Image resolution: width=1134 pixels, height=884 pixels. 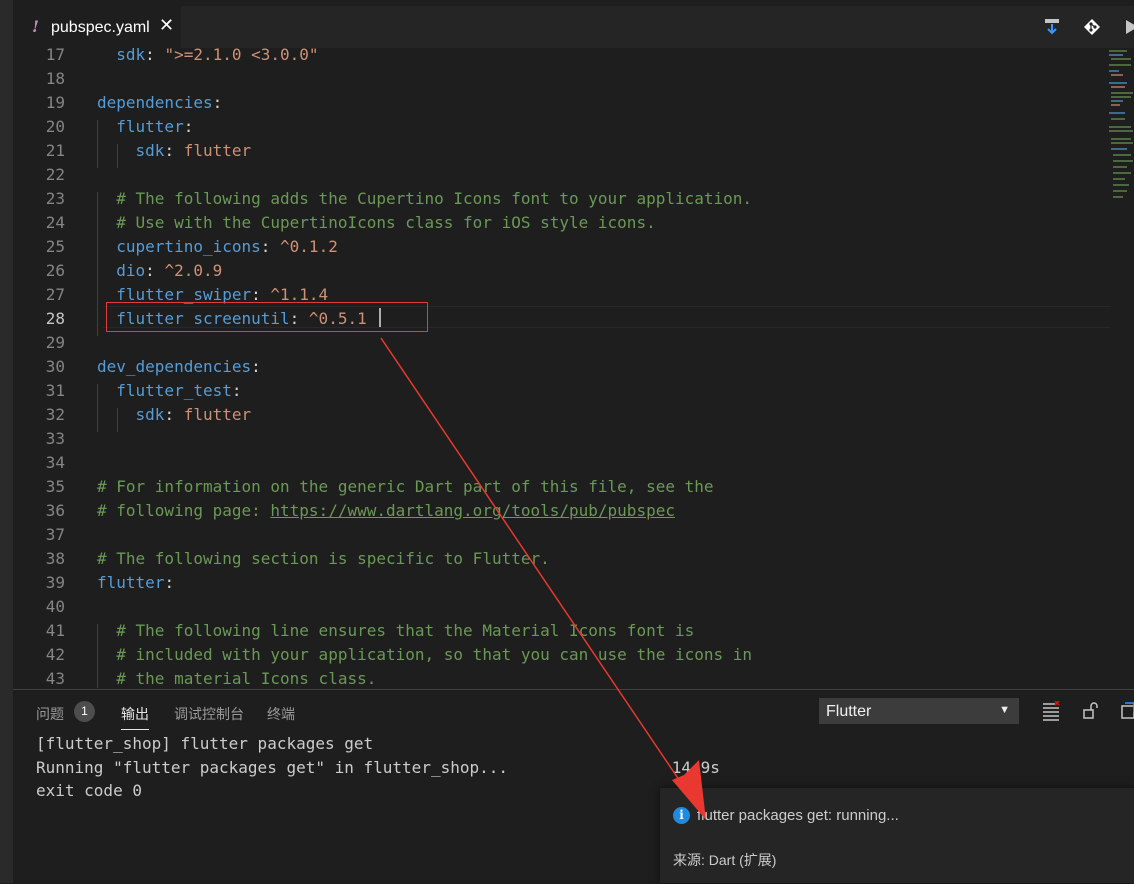 I want to click on line-number: 20, so click(x=55, y=126).